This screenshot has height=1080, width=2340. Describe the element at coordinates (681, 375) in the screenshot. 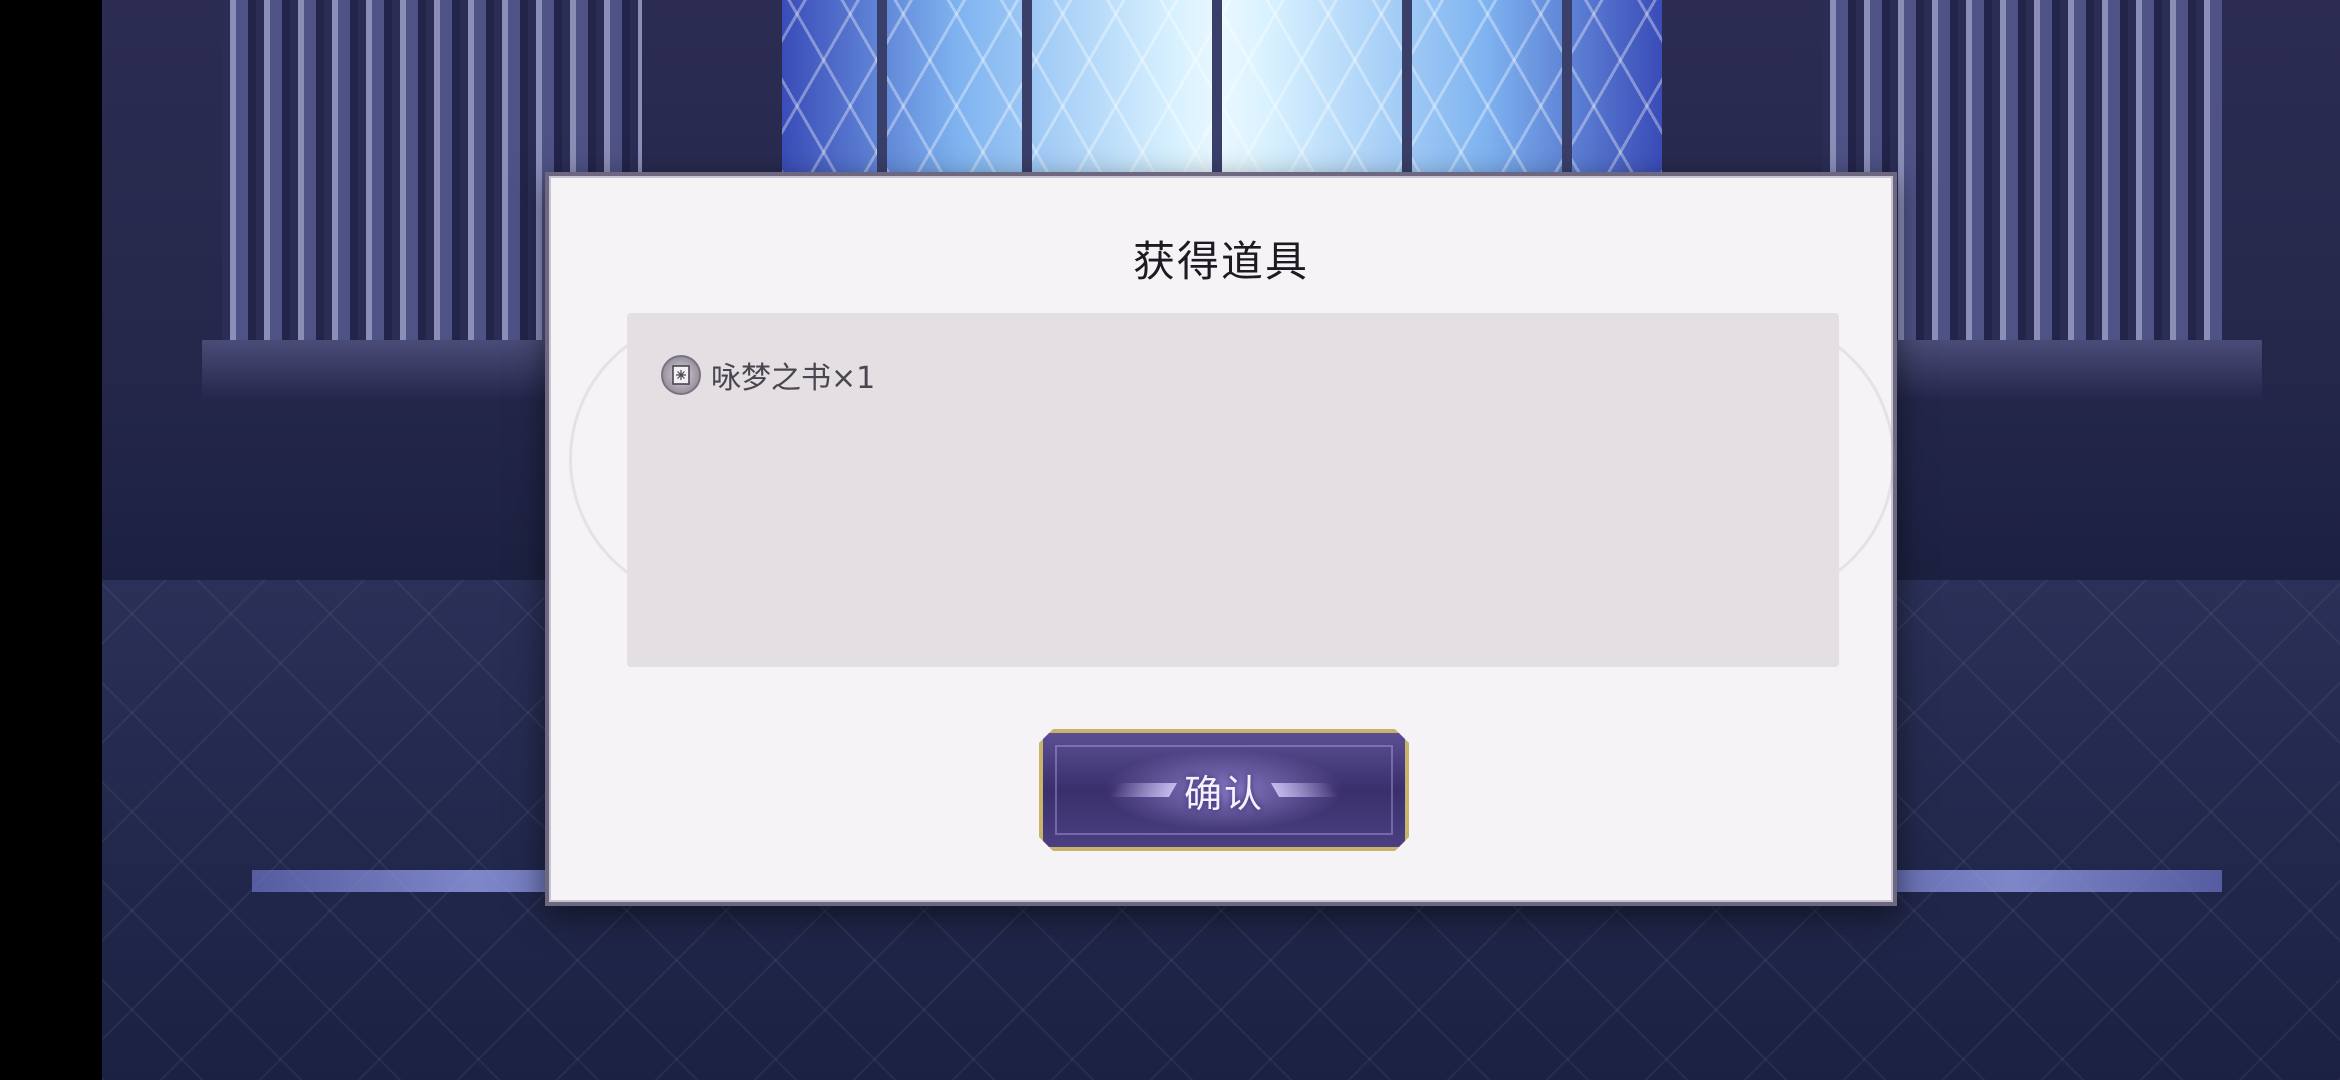

I see `book-icon` at that location.